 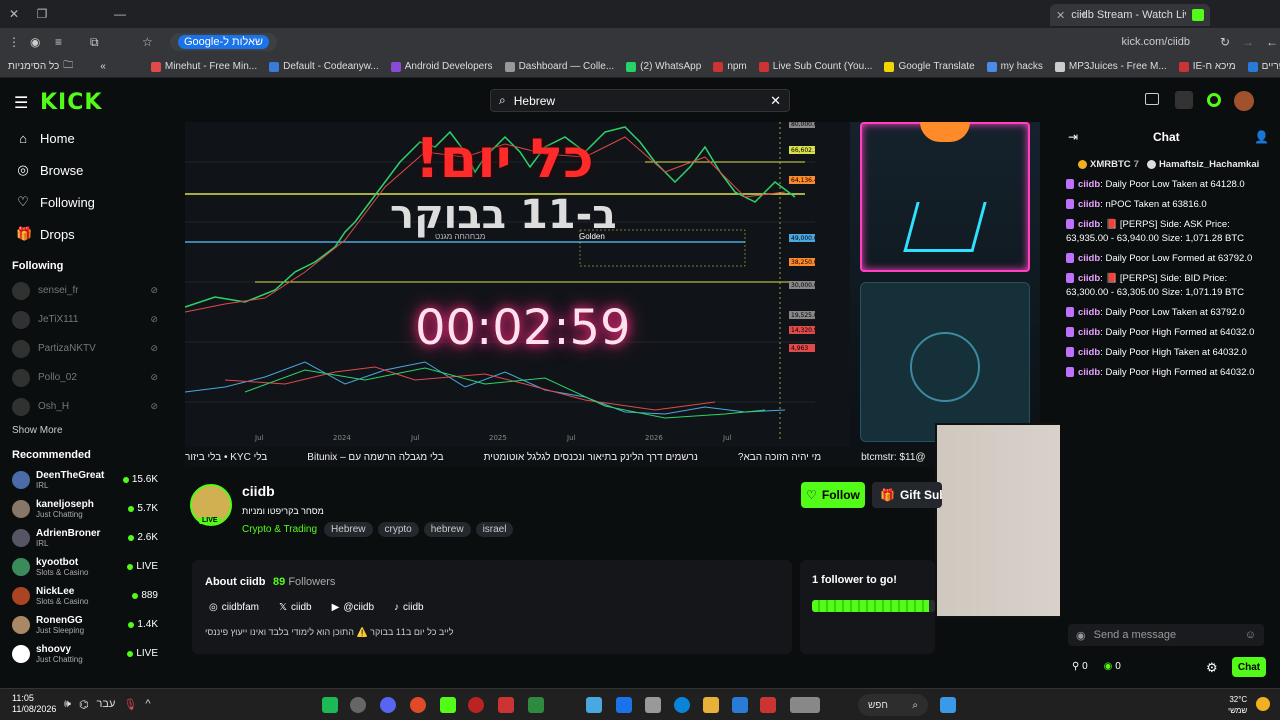 I want to click on pinned-gifter: XMRBTC 7, so click(x=1108, y=164).